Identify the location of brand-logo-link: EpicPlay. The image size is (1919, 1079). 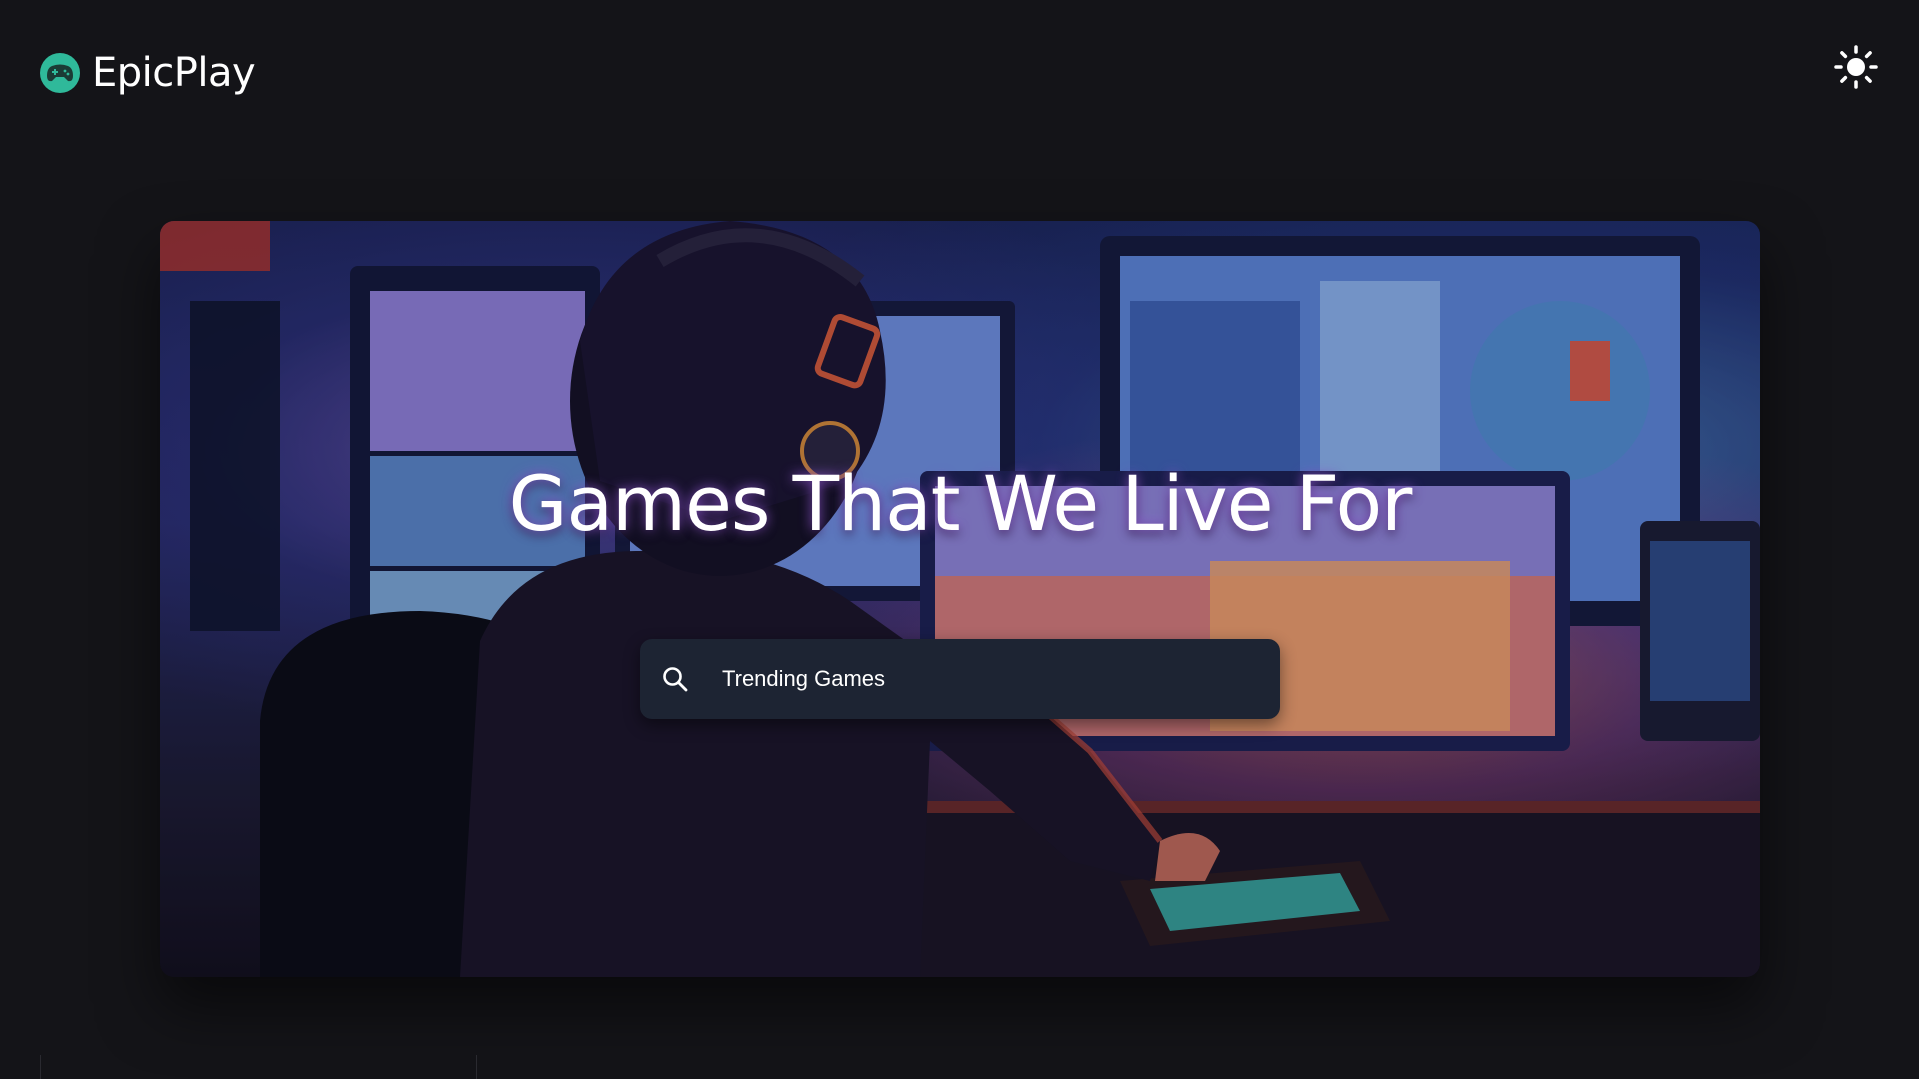
(148, 73).